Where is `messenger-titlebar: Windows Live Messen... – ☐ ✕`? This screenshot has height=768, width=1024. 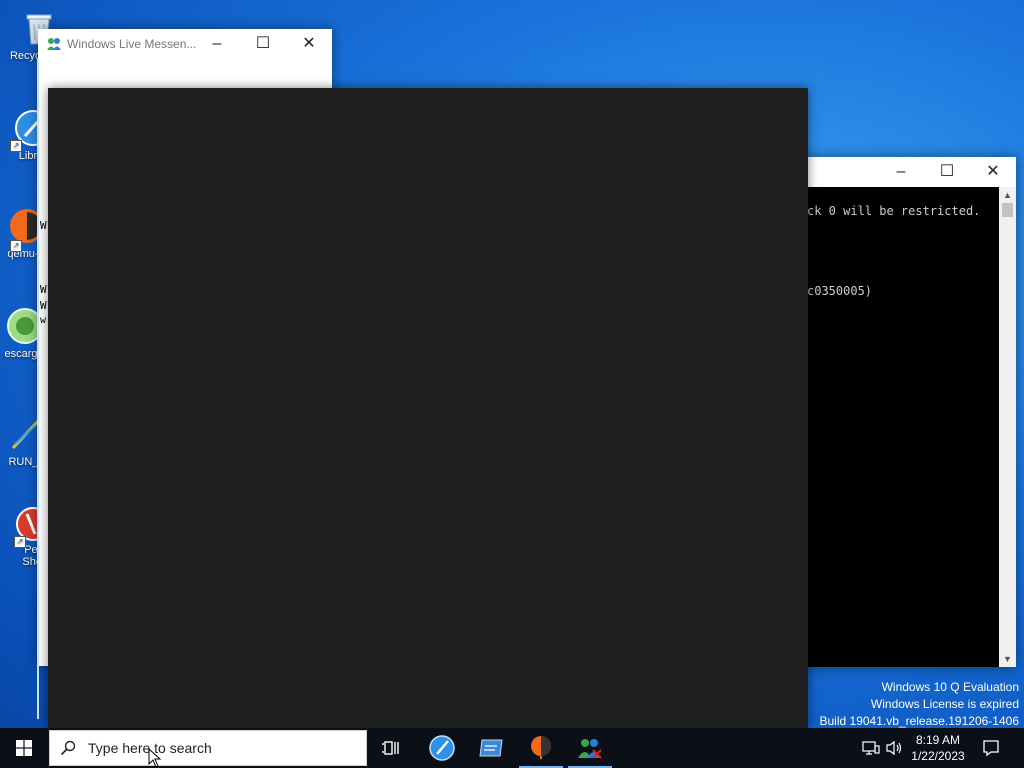
messenger-titlebar: Windows Live Messen... – ☐ ✕ is located at coordinates (185, 44).